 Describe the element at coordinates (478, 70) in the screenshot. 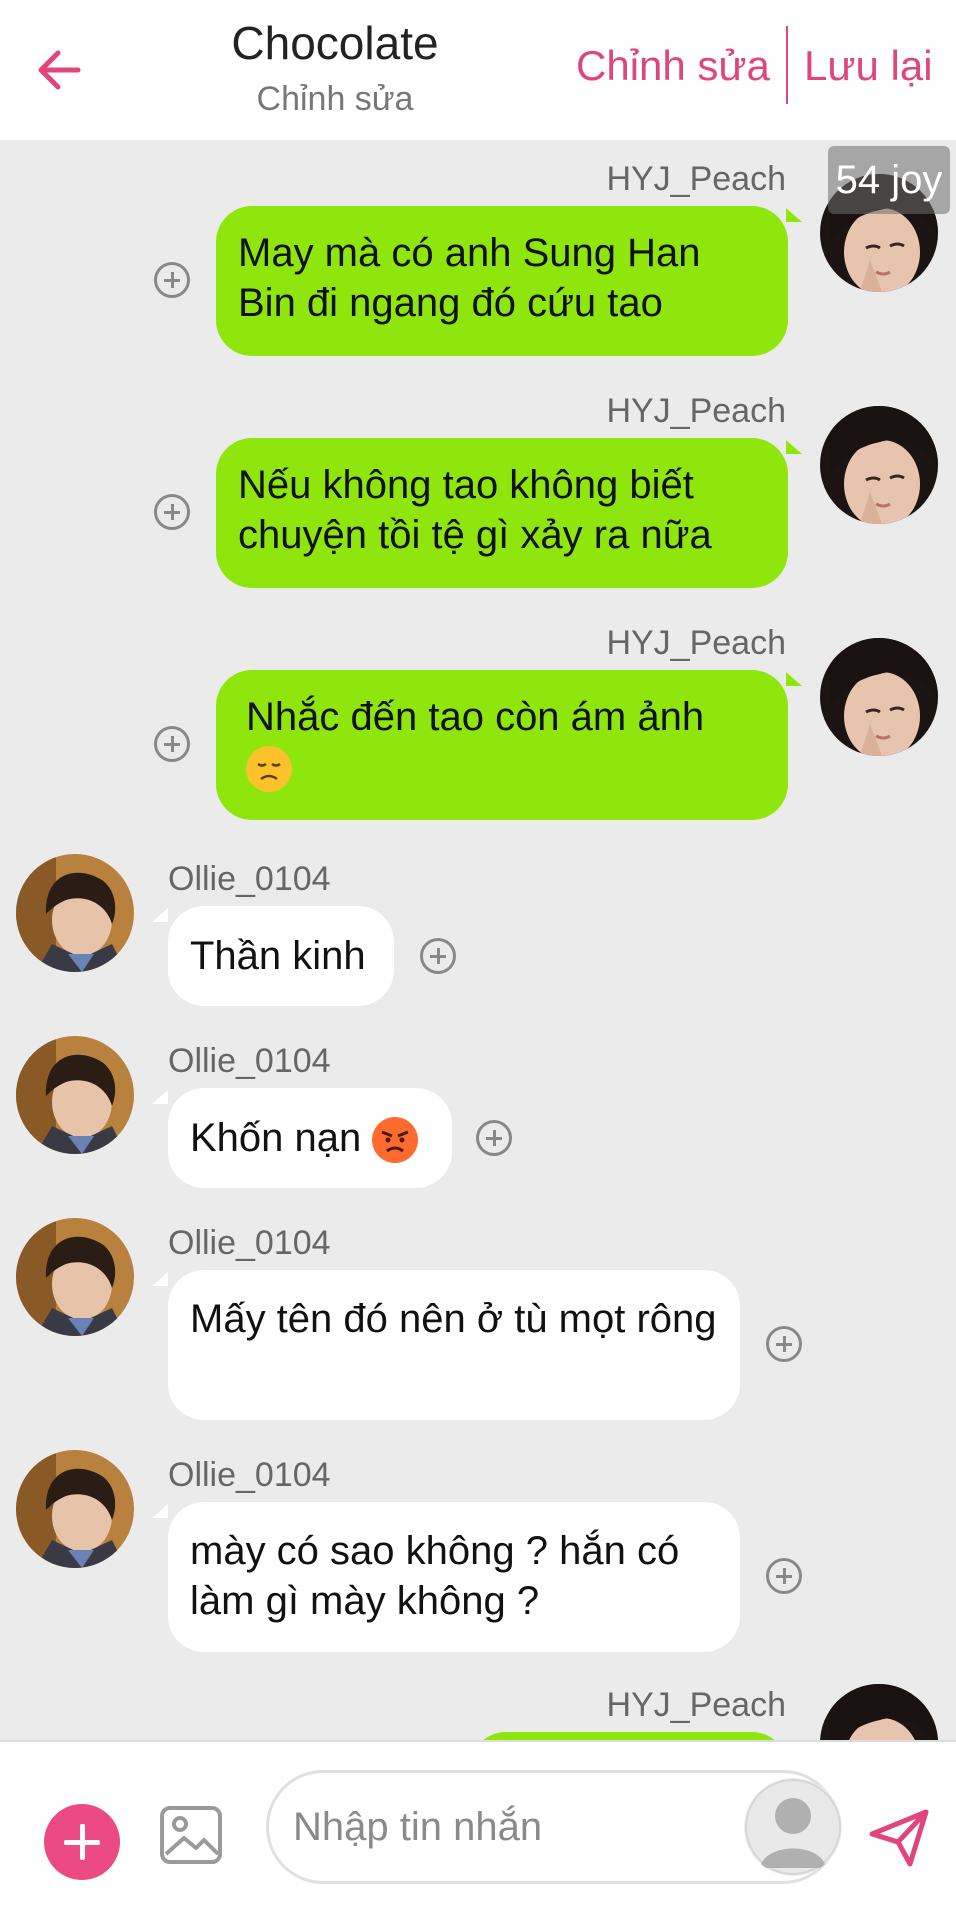

I see `top-bar: Chocolate Chỉnh sửa Chỉnh sửa Lưu lại` at that location.